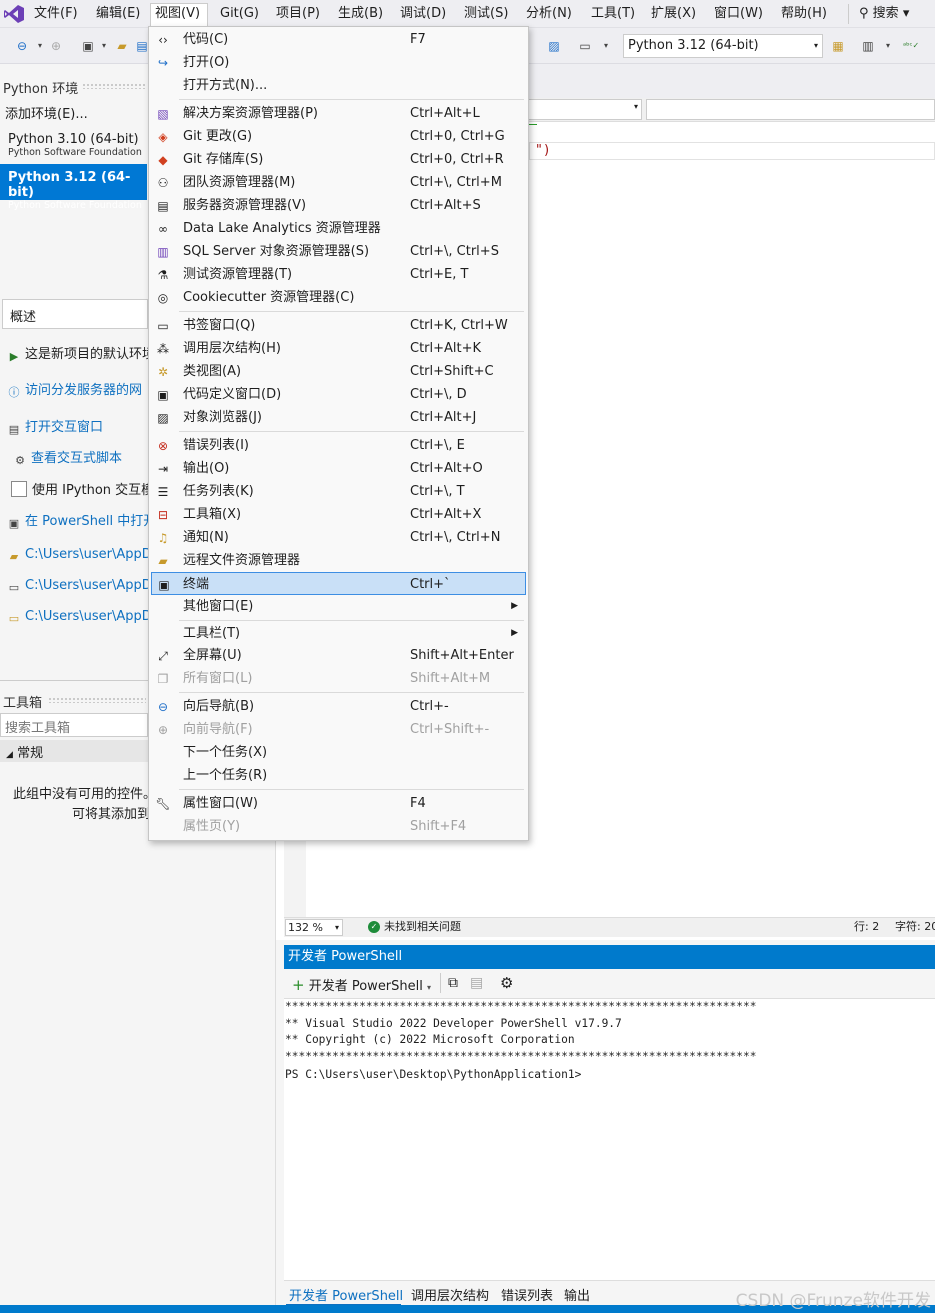 The image size is (935, 1313). Describe the element at coordinates (543, 150) in the screenshot. I see `code-text: ")` at that location.